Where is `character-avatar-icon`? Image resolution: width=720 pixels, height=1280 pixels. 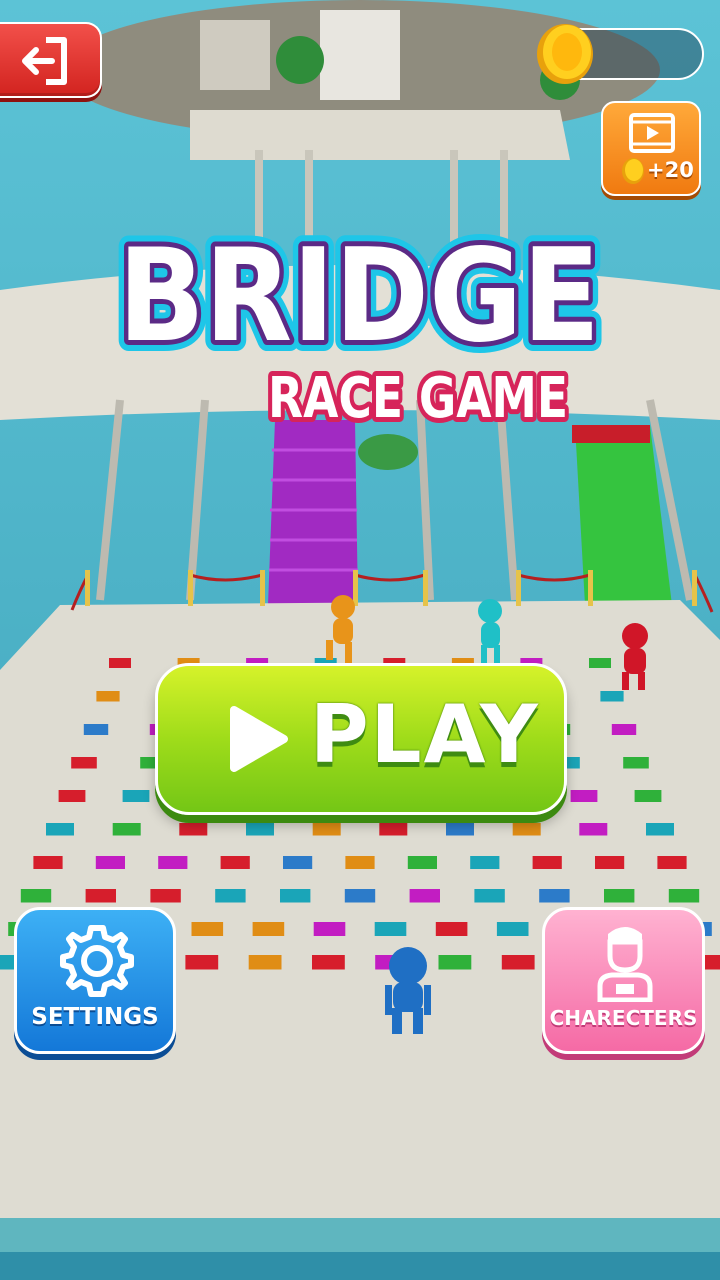
character-avatar-icon is located at coordinates (625, 964).